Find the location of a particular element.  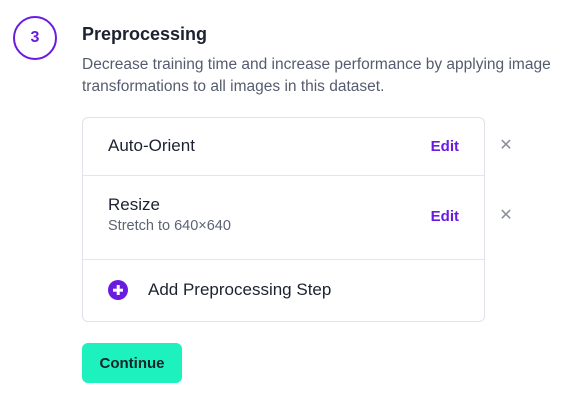

add-step-label: Add Preprocessing Step is located at coordinates (240, 289).